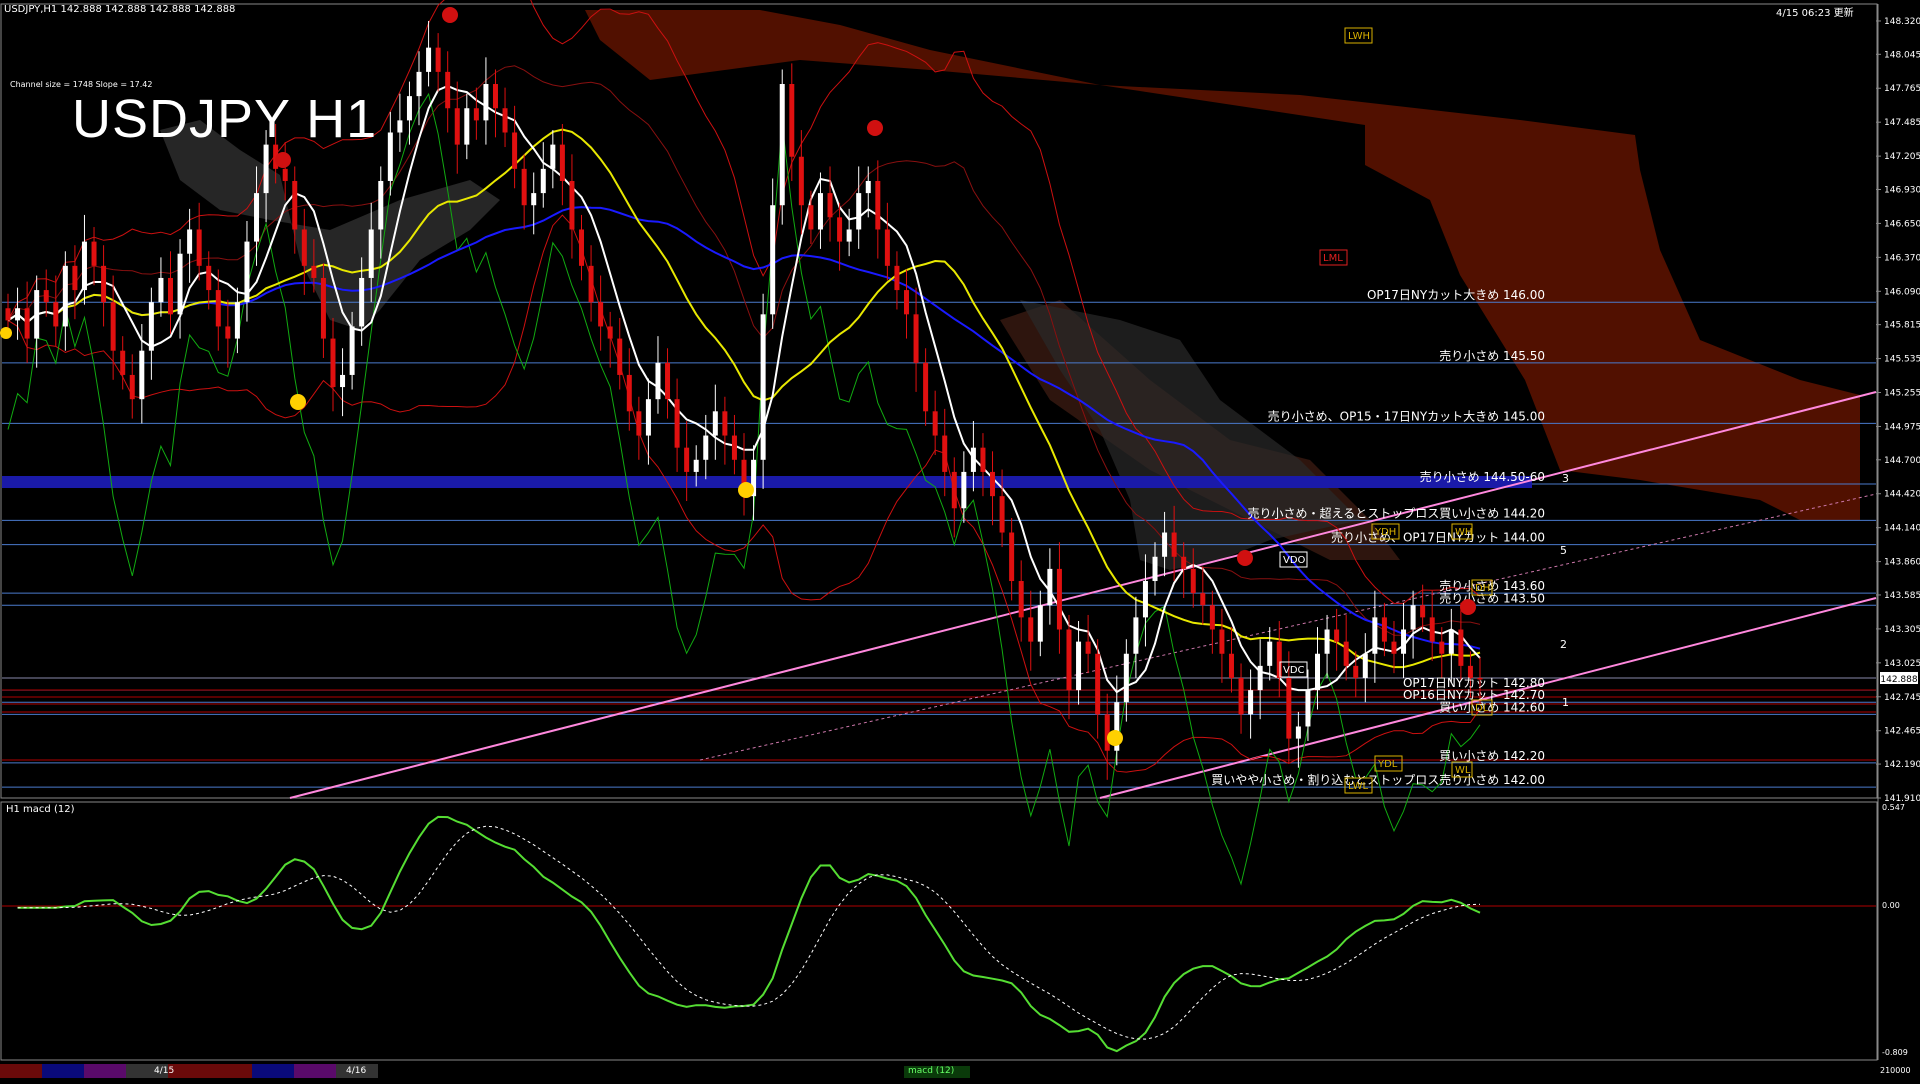 The height and width of the screenshot is (1084, 1920). Describe the element at coordinates (1396, 512) in the screenshot. I see `level-label-4: 売り小さめ・超えるとストップロス買い小さめ 144.20` at that location.